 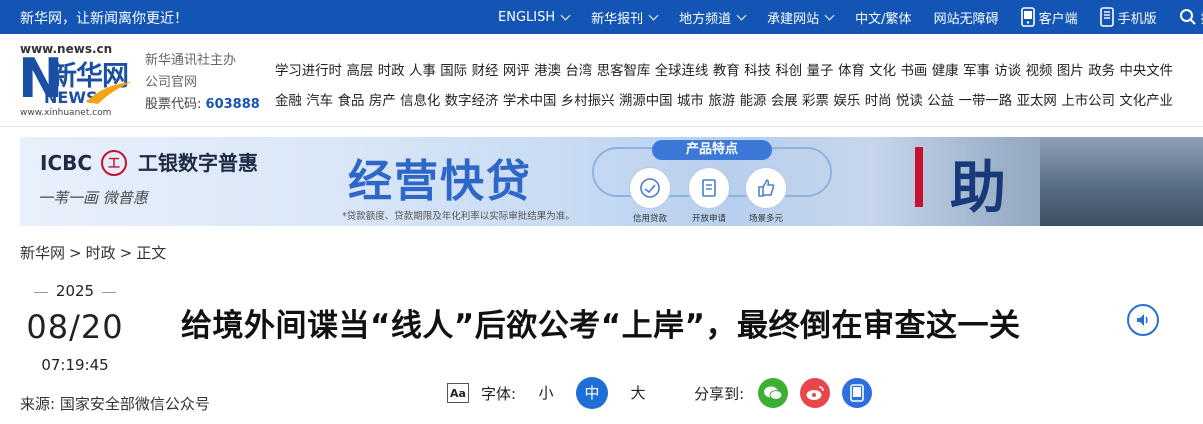 I want to click on channel-link: 旅游, so click(x=721, y=102).